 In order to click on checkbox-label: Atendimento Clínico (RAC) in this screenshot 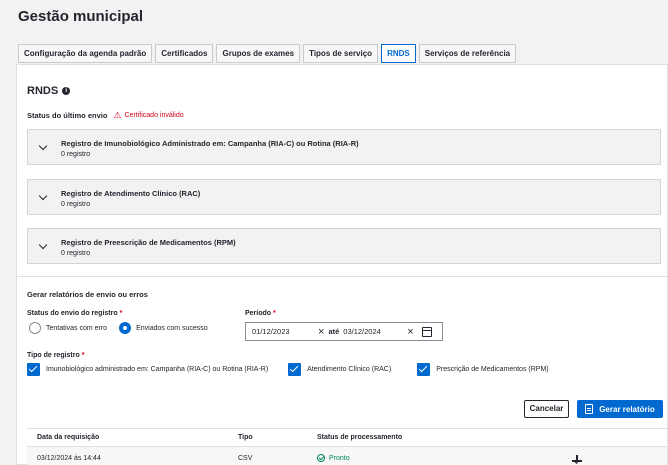, I will do `click(349, 369)`.